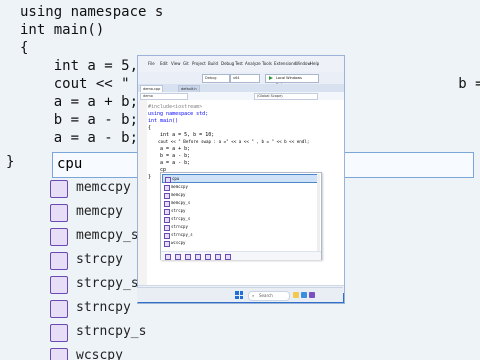 The height and width of the screenshot is (360, 480). What do you see at coordinates (269, 296) in the screenshot?
I see `taskbar-search: ⌕ Search` at bounding box center [269, 296].